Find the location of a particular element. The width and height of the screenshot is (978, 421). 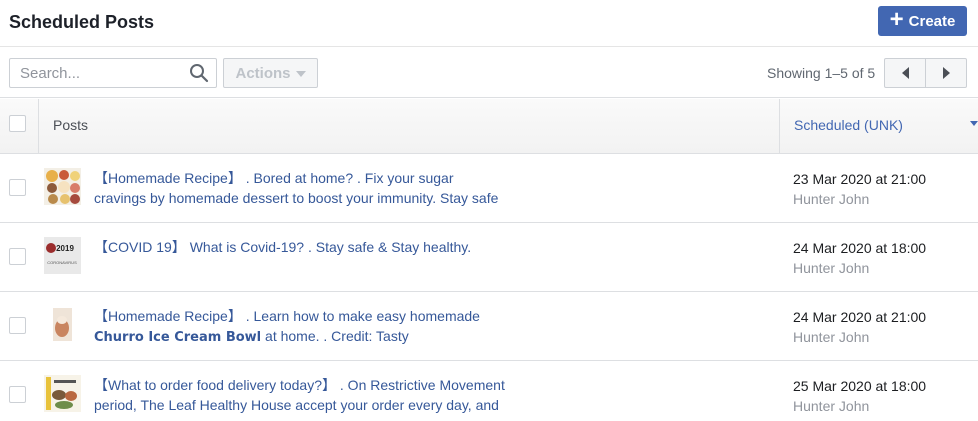

next-page-button is located at coordinates (945, 73).